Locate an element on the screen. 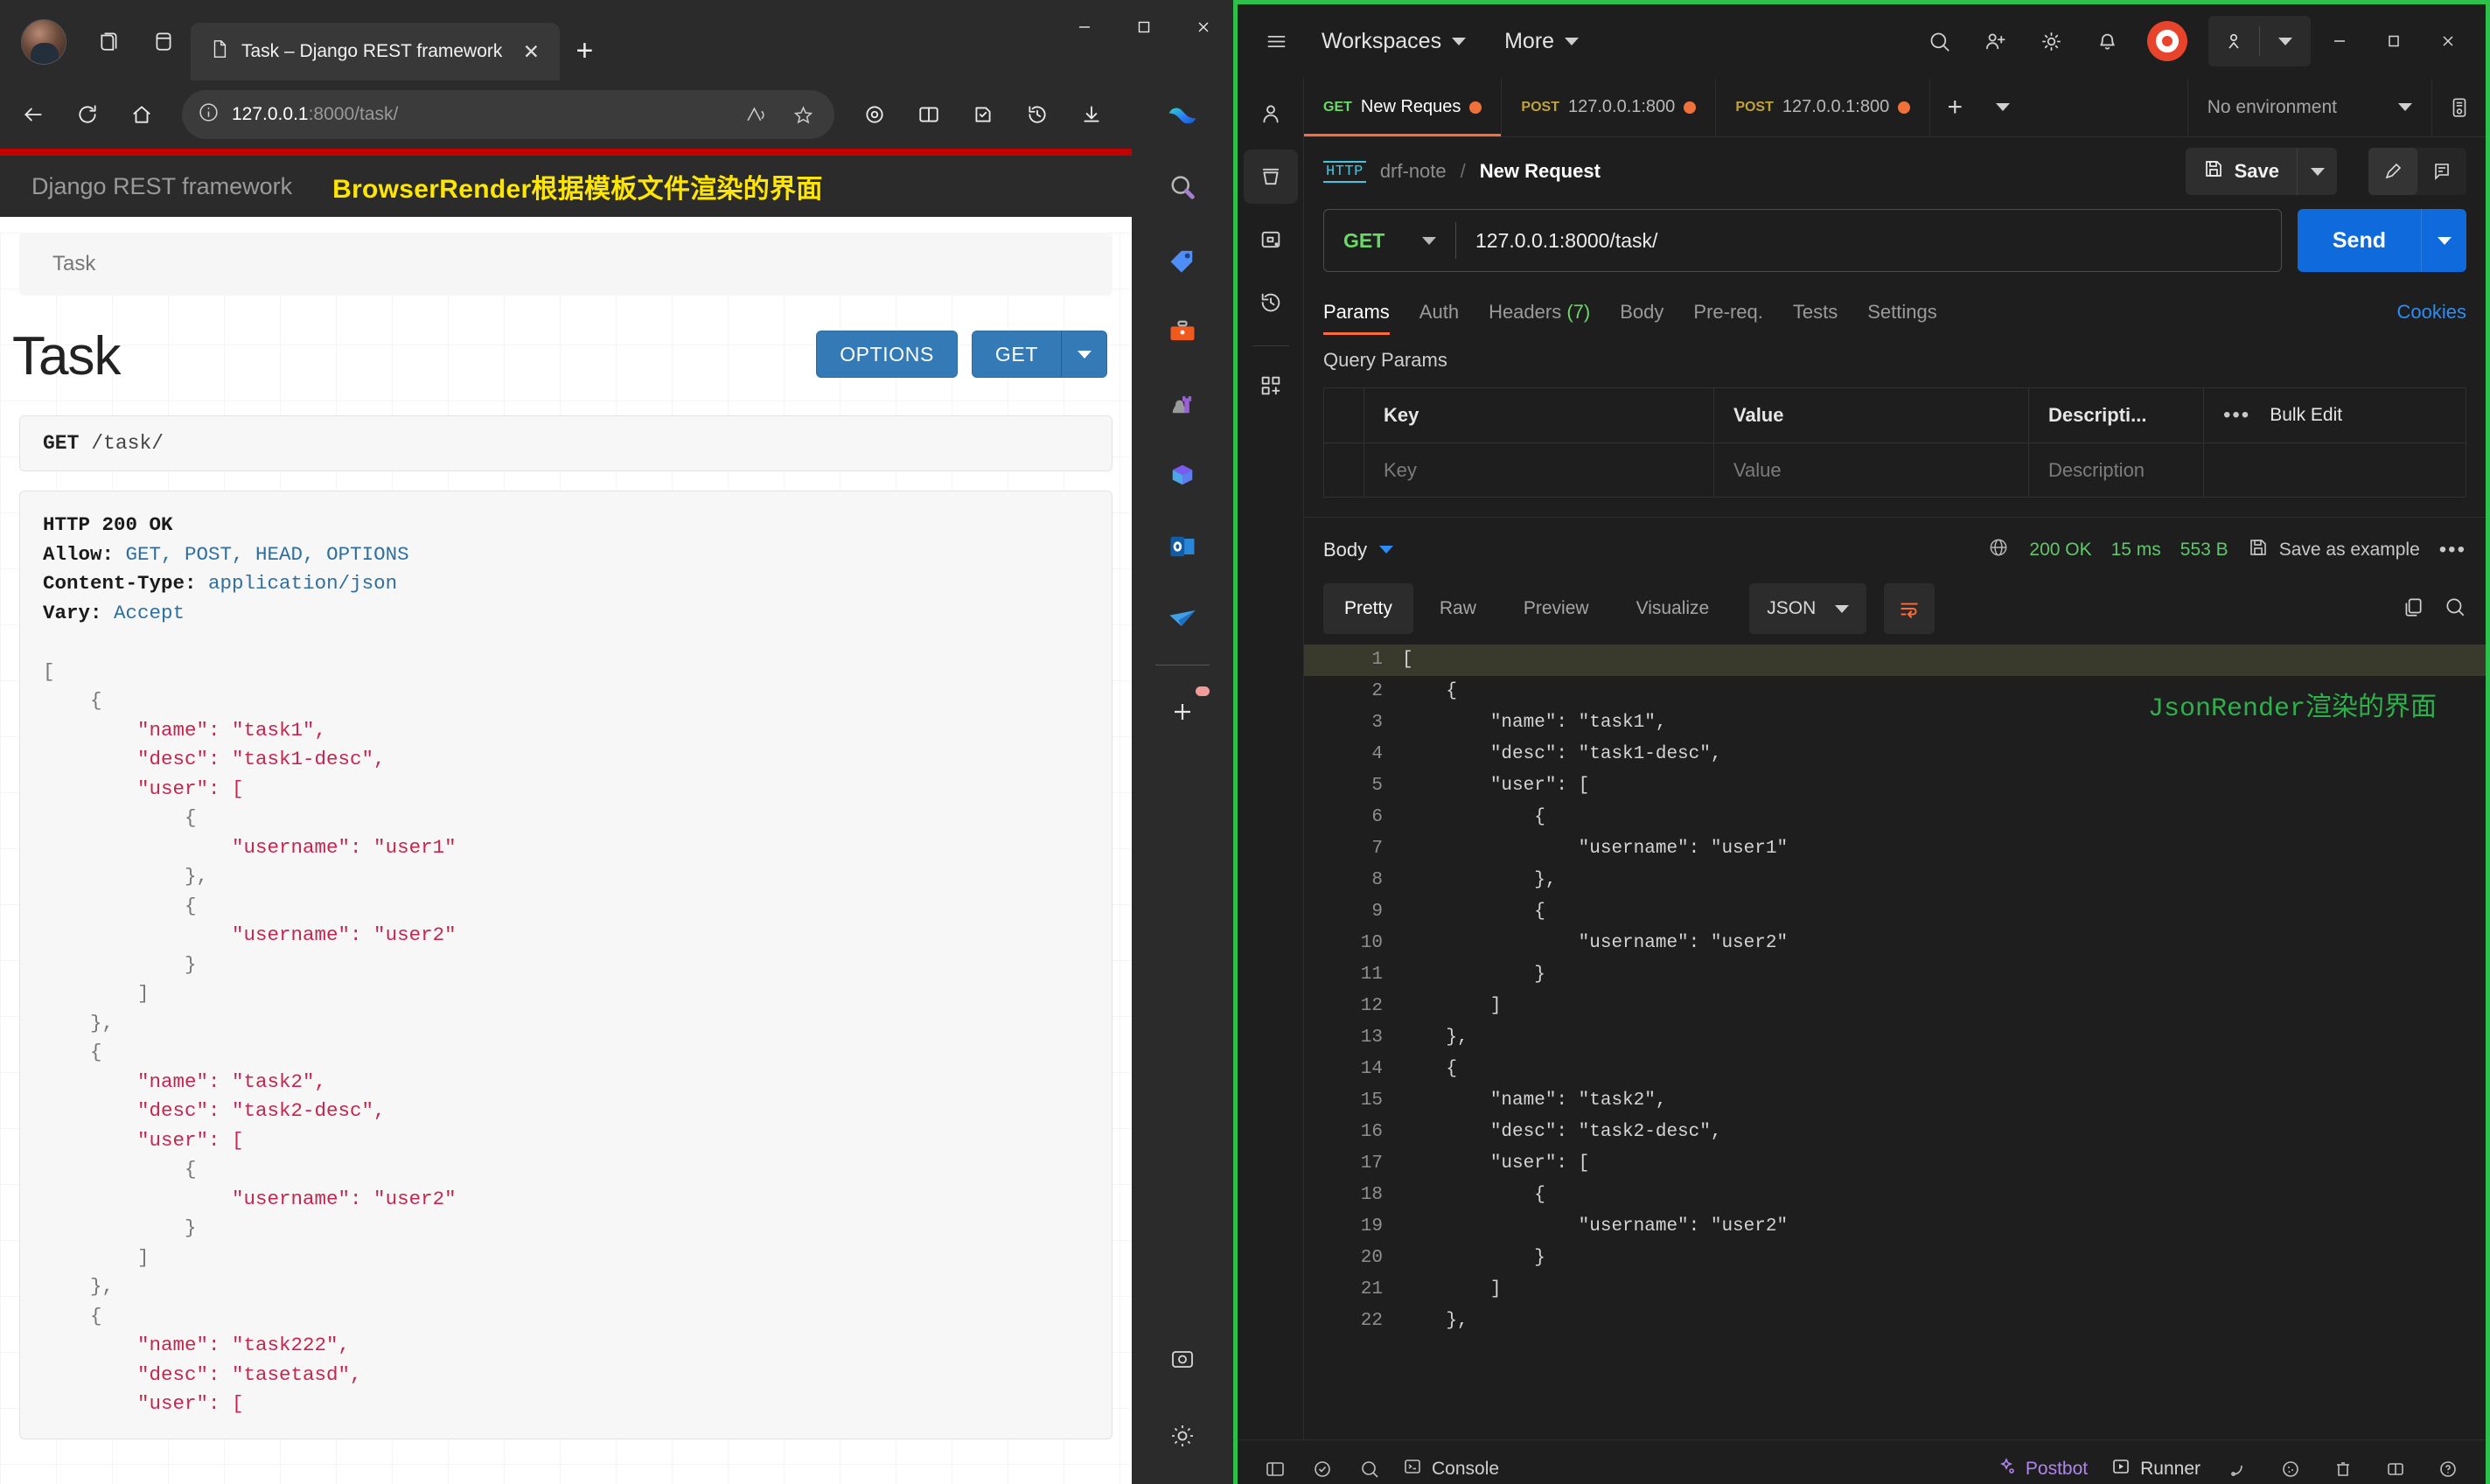 The image size is (2490, 1484). key-input: Key is located at coordinates (1539, 470).